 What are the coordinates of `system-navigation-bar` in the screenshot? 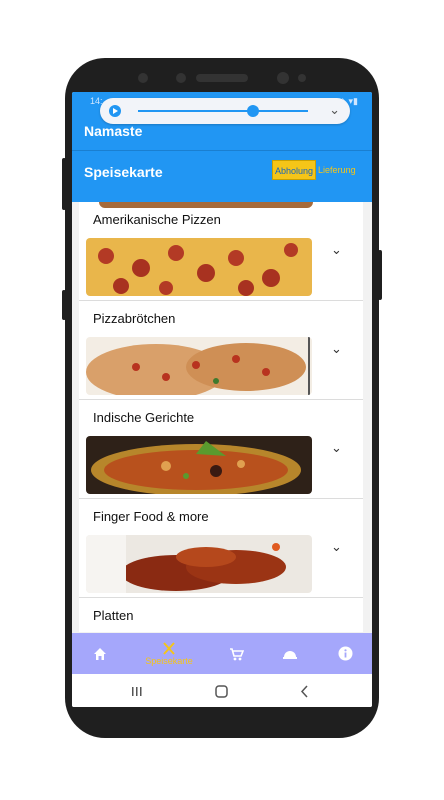 It's located at (222, 690).